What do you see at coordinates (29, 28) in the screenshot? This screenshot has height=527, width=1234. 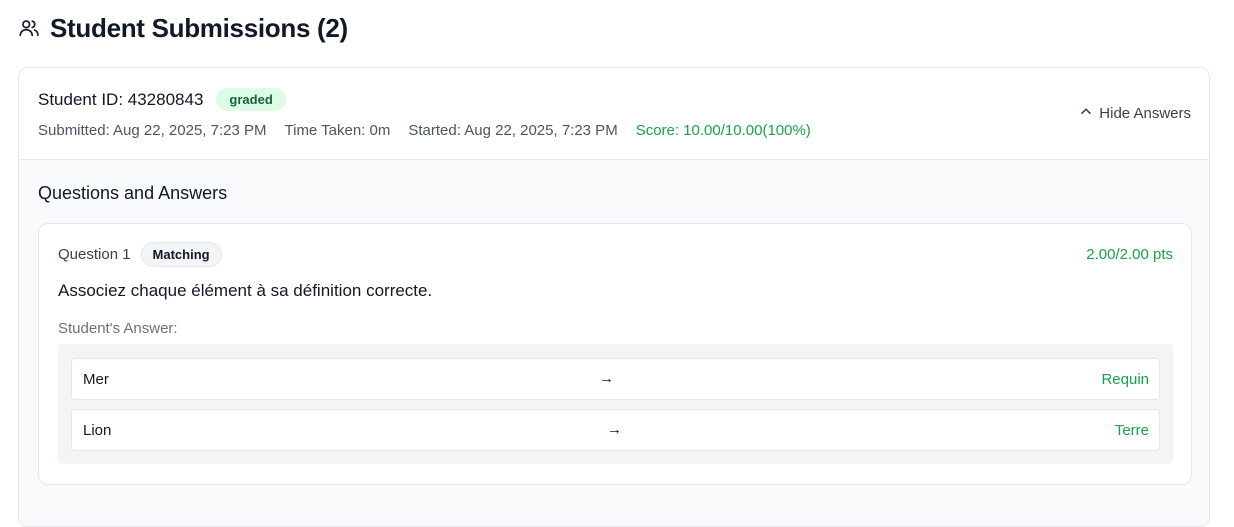 I see `users-icon` at bounding box center [29, 28].